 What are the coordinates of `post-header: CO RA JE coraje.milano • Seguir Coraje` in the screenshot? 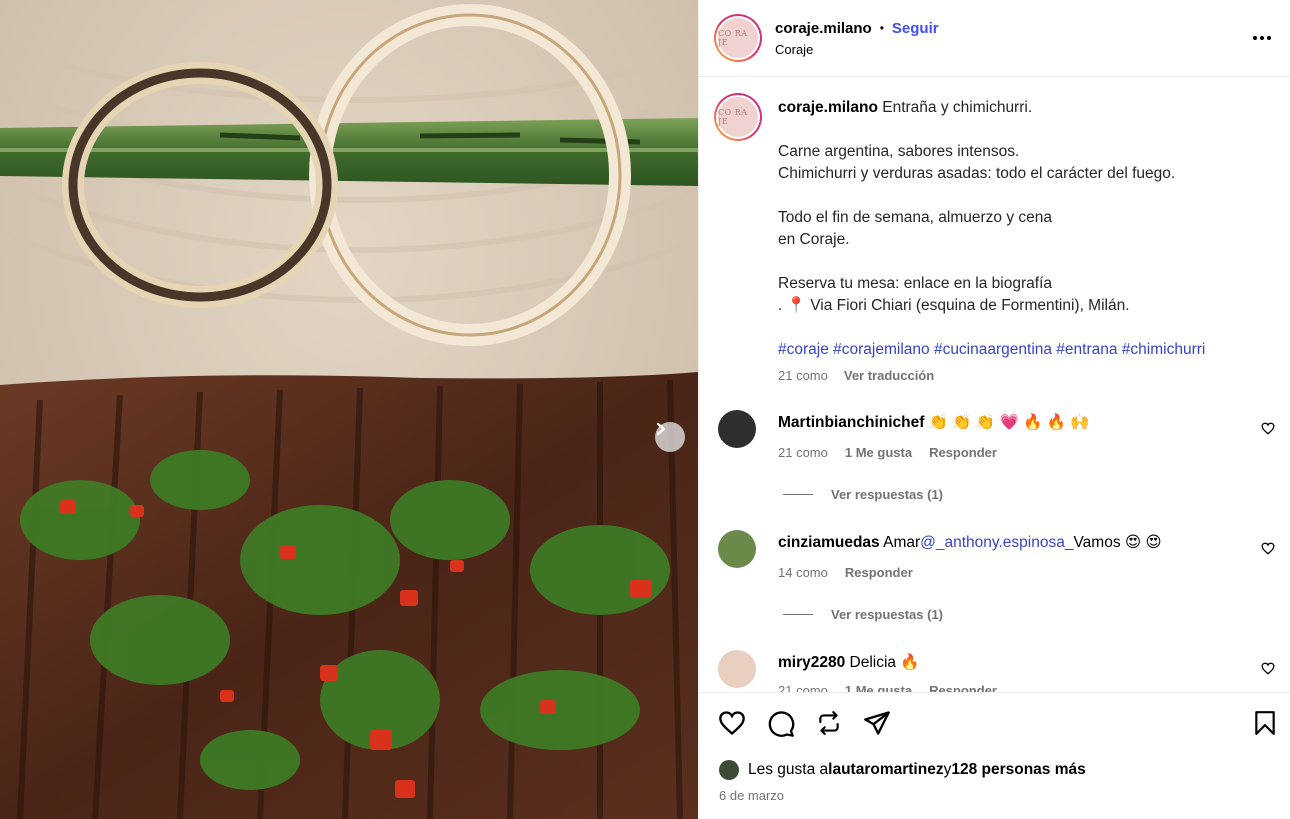 It's located at (994, 38).